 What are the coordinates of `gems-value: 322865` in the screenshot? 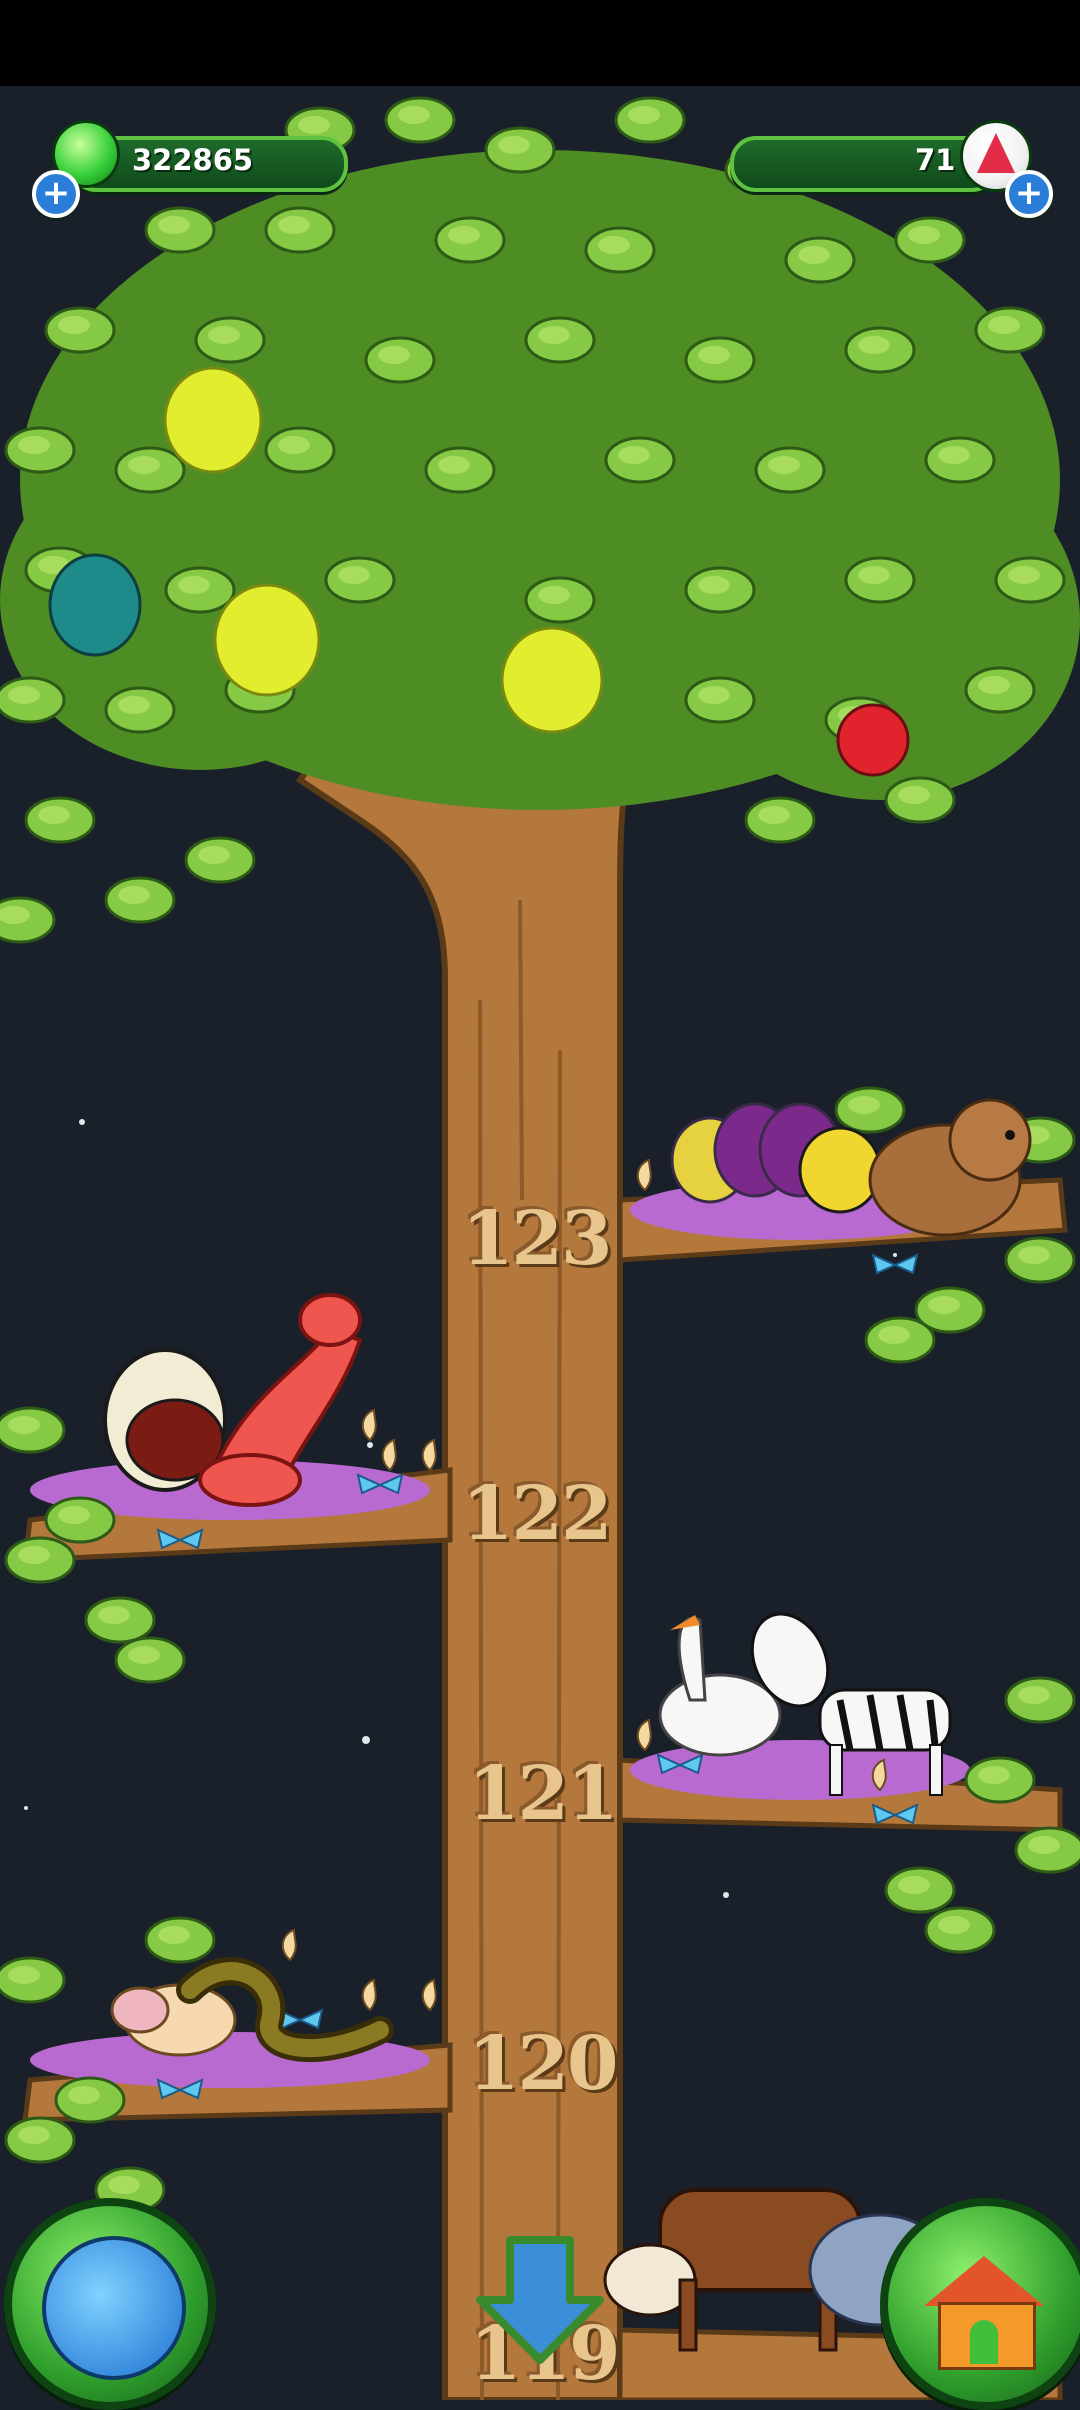 It's located at (193, 160).